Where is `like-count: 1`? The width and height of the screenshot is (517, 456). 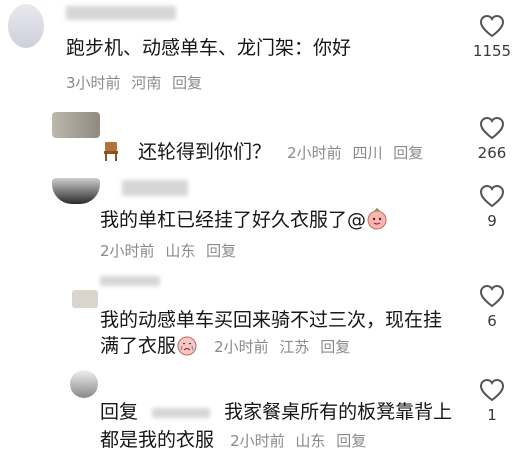
like-count: 1 is located at coordinates (492, 415).